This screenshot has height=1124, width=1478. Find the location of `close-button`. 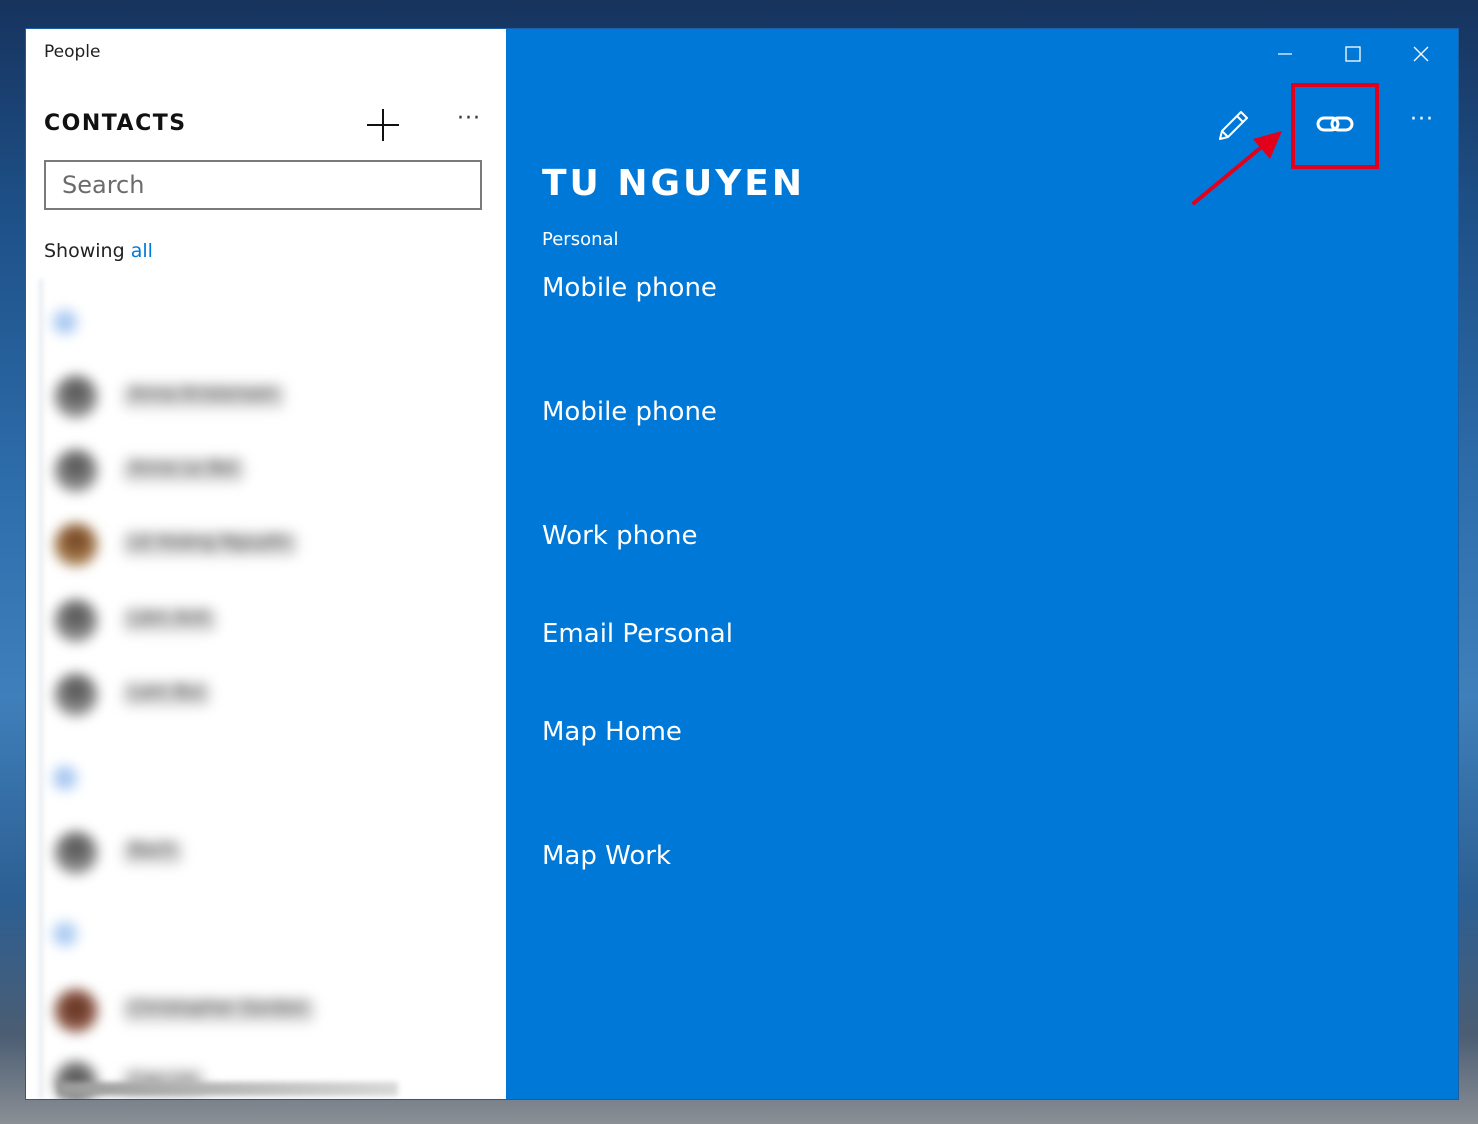

close-button is located at coordinates (1421, 54).